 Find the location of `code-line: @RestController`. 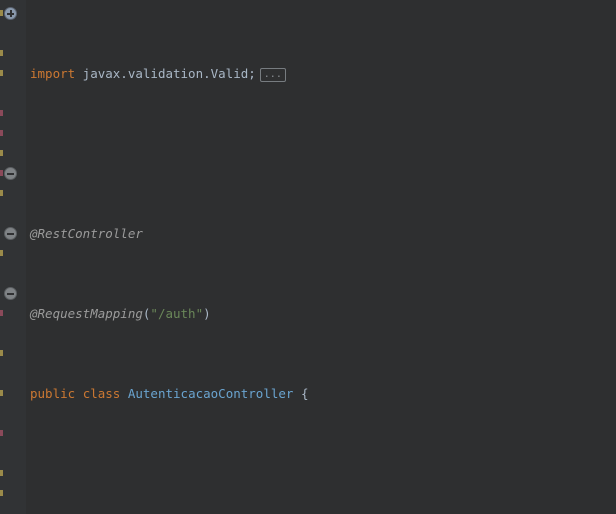

code-line: @RestController is located at coordinates (321, 234).